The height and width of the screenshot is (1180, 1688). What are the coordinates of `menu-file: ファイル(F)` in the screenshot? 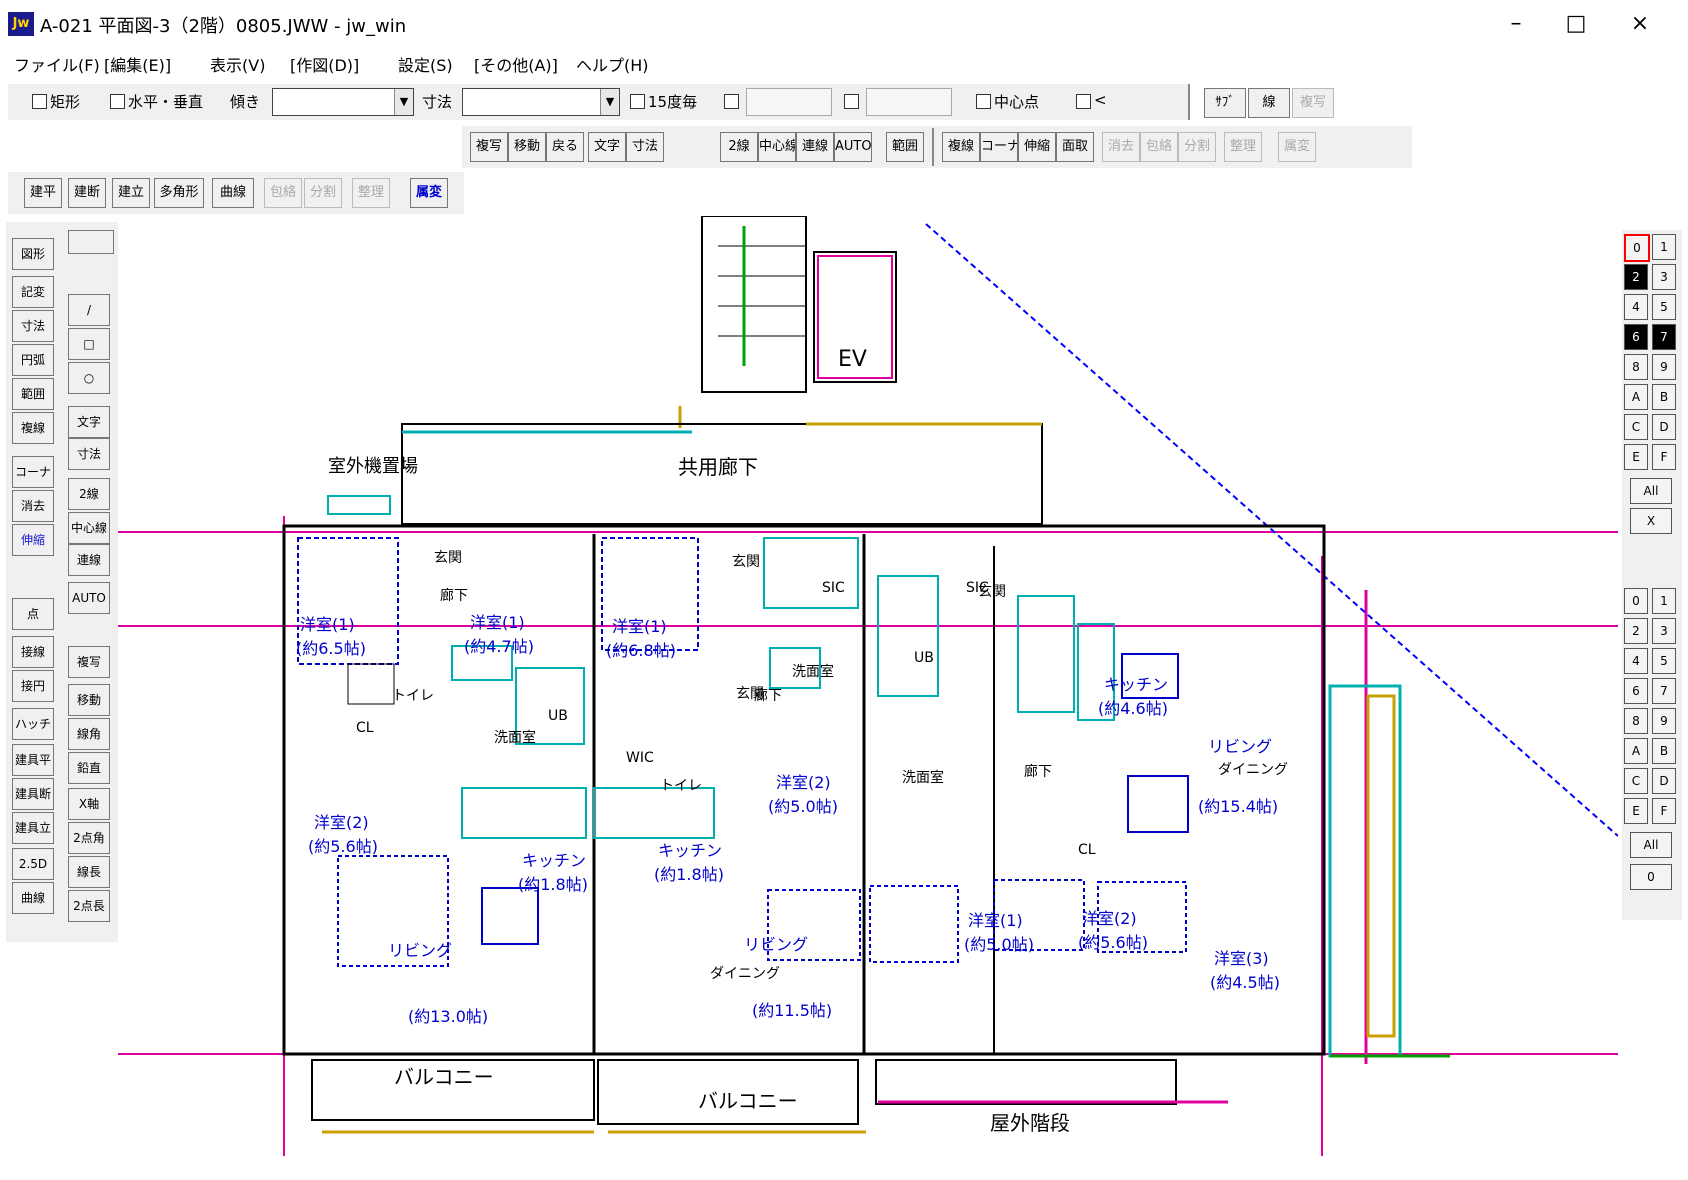 It's located at (57, 64).